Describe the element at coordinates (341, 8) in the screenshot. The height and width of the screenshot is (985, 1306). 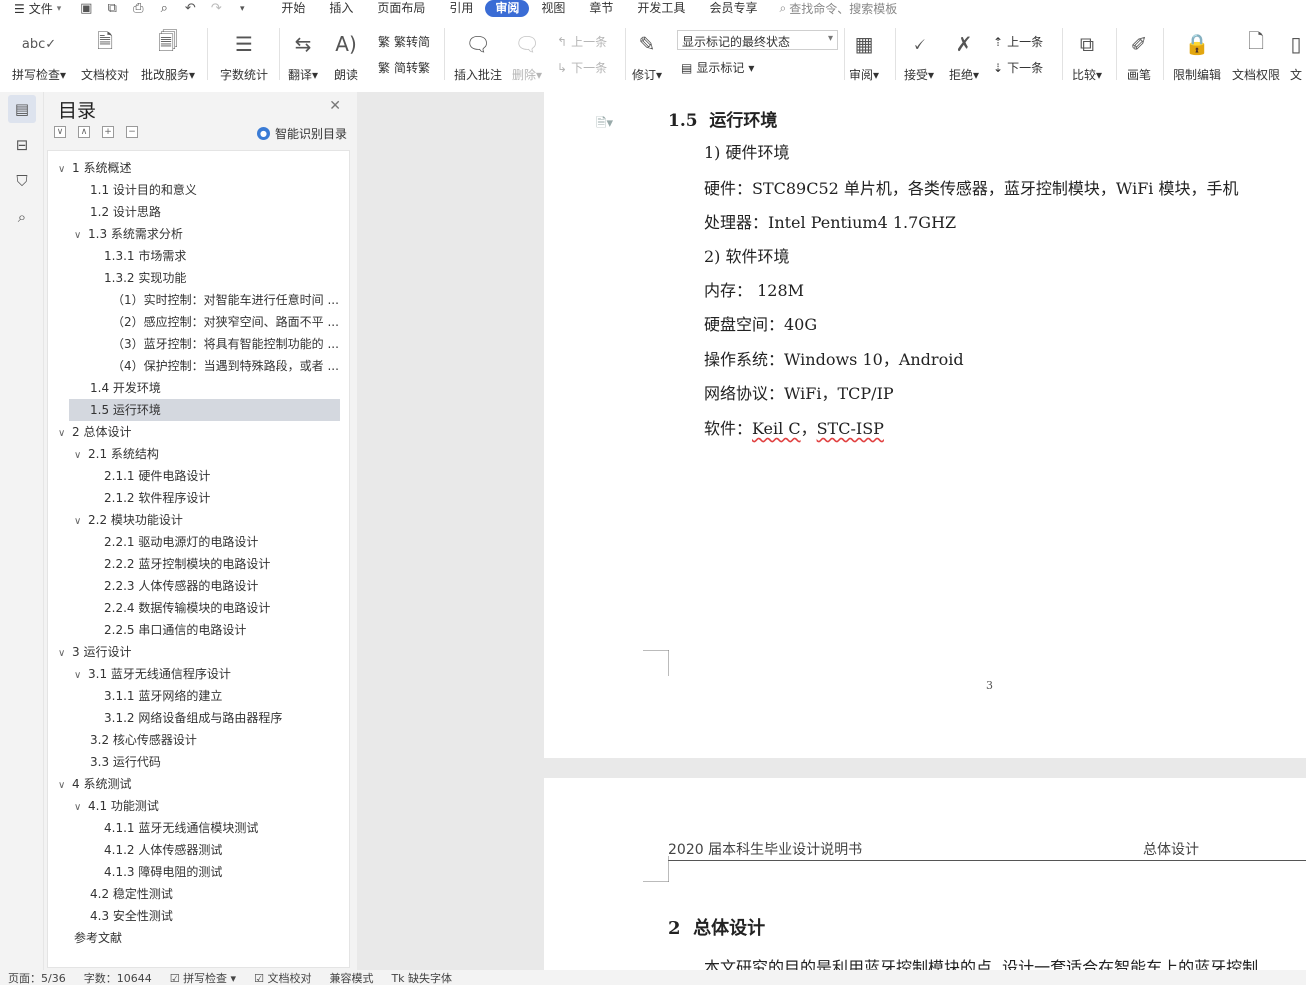
I see `tab-item: 插入` at that location.